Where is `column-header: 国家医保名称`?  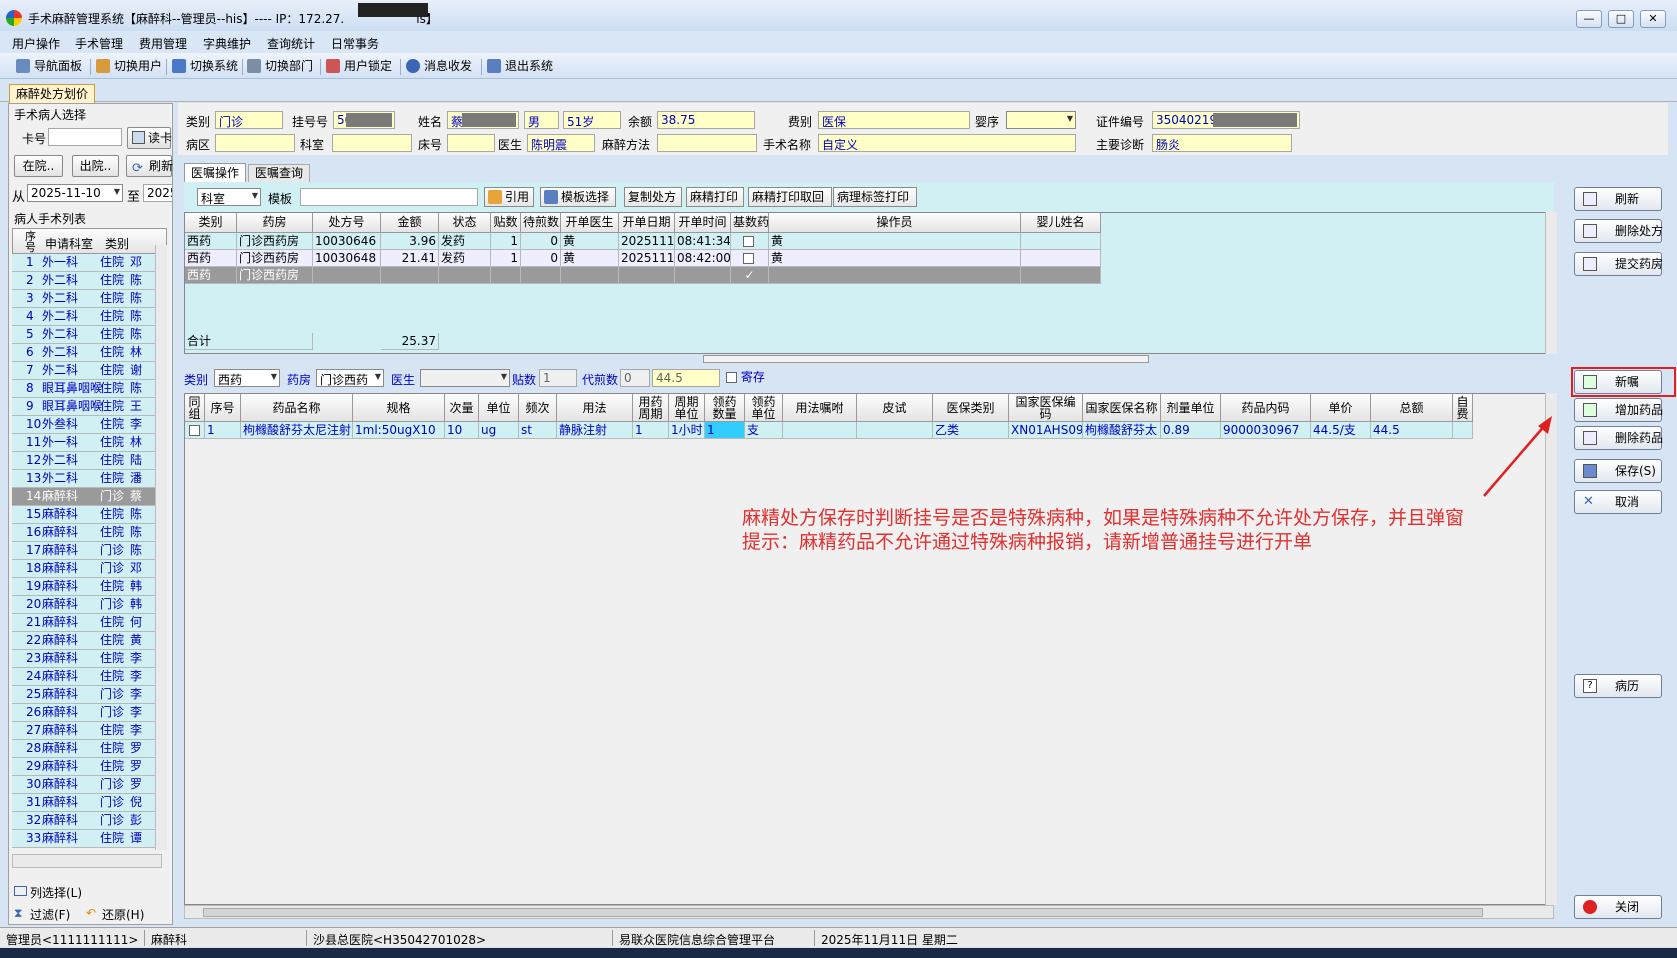
column-header: 国家医保名称 is located at coordinates (1122, 408).